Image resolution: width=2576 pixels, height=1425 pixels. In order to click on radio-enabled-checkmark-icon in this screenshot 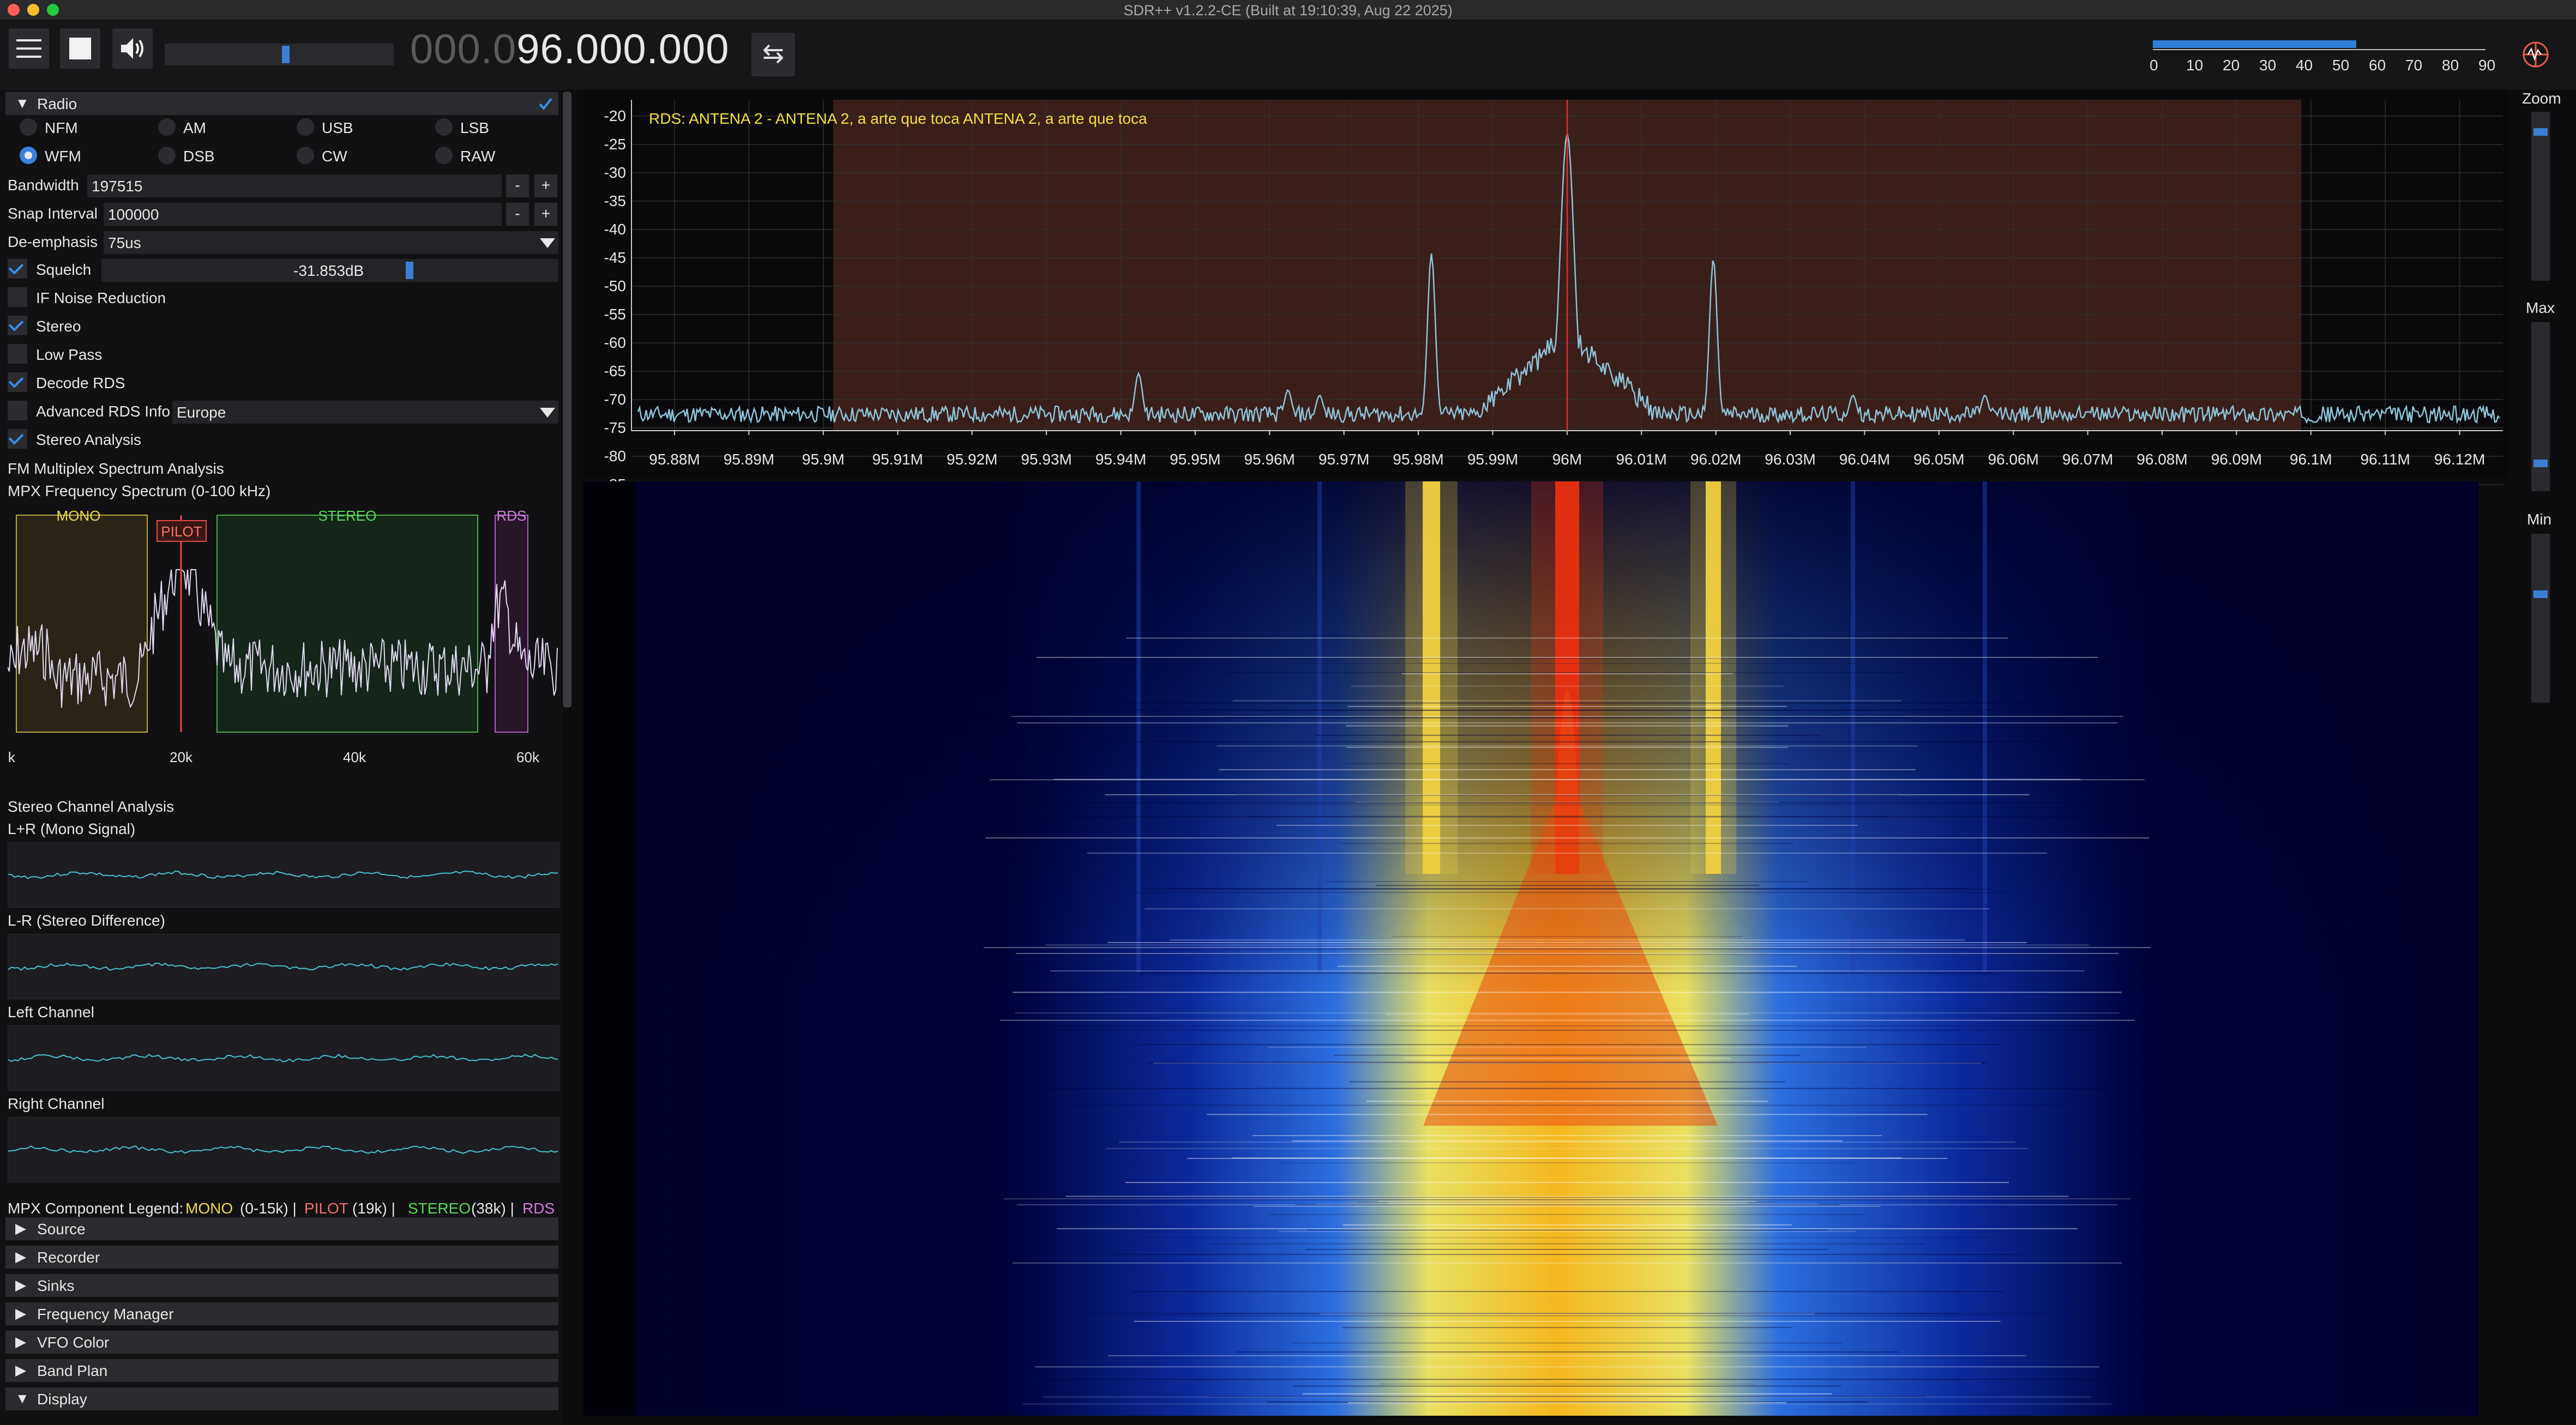, I will do `click(545, 104)`.